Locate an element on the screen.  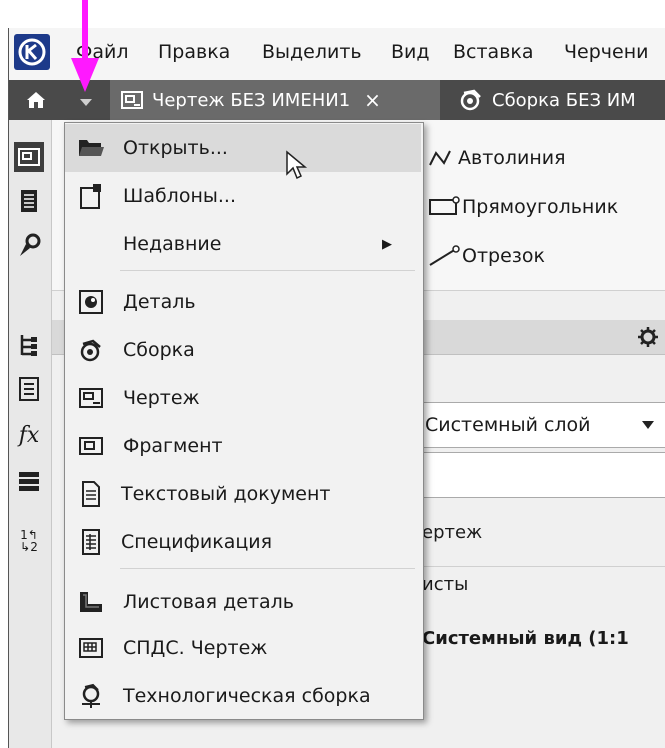
fragment-icon is located at coordinates (91, 446).